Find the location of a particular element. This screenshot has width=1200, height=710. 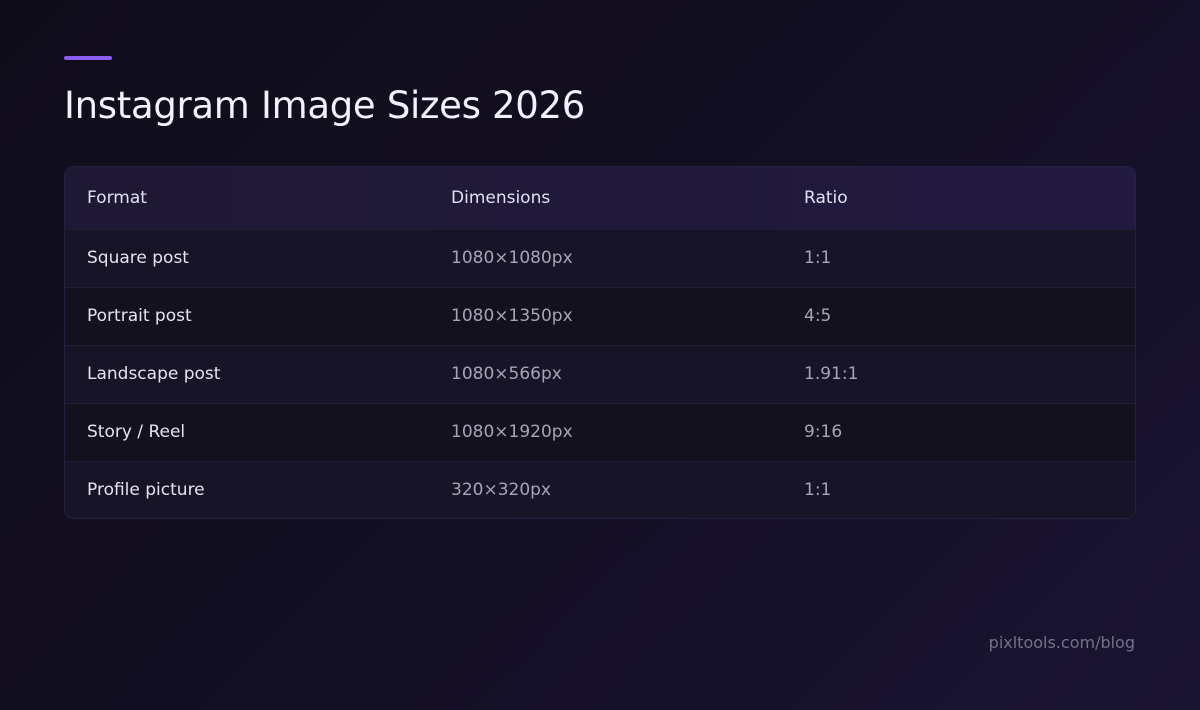

ratio-cell: 1.91:1 is located at coordinates (831, 374).